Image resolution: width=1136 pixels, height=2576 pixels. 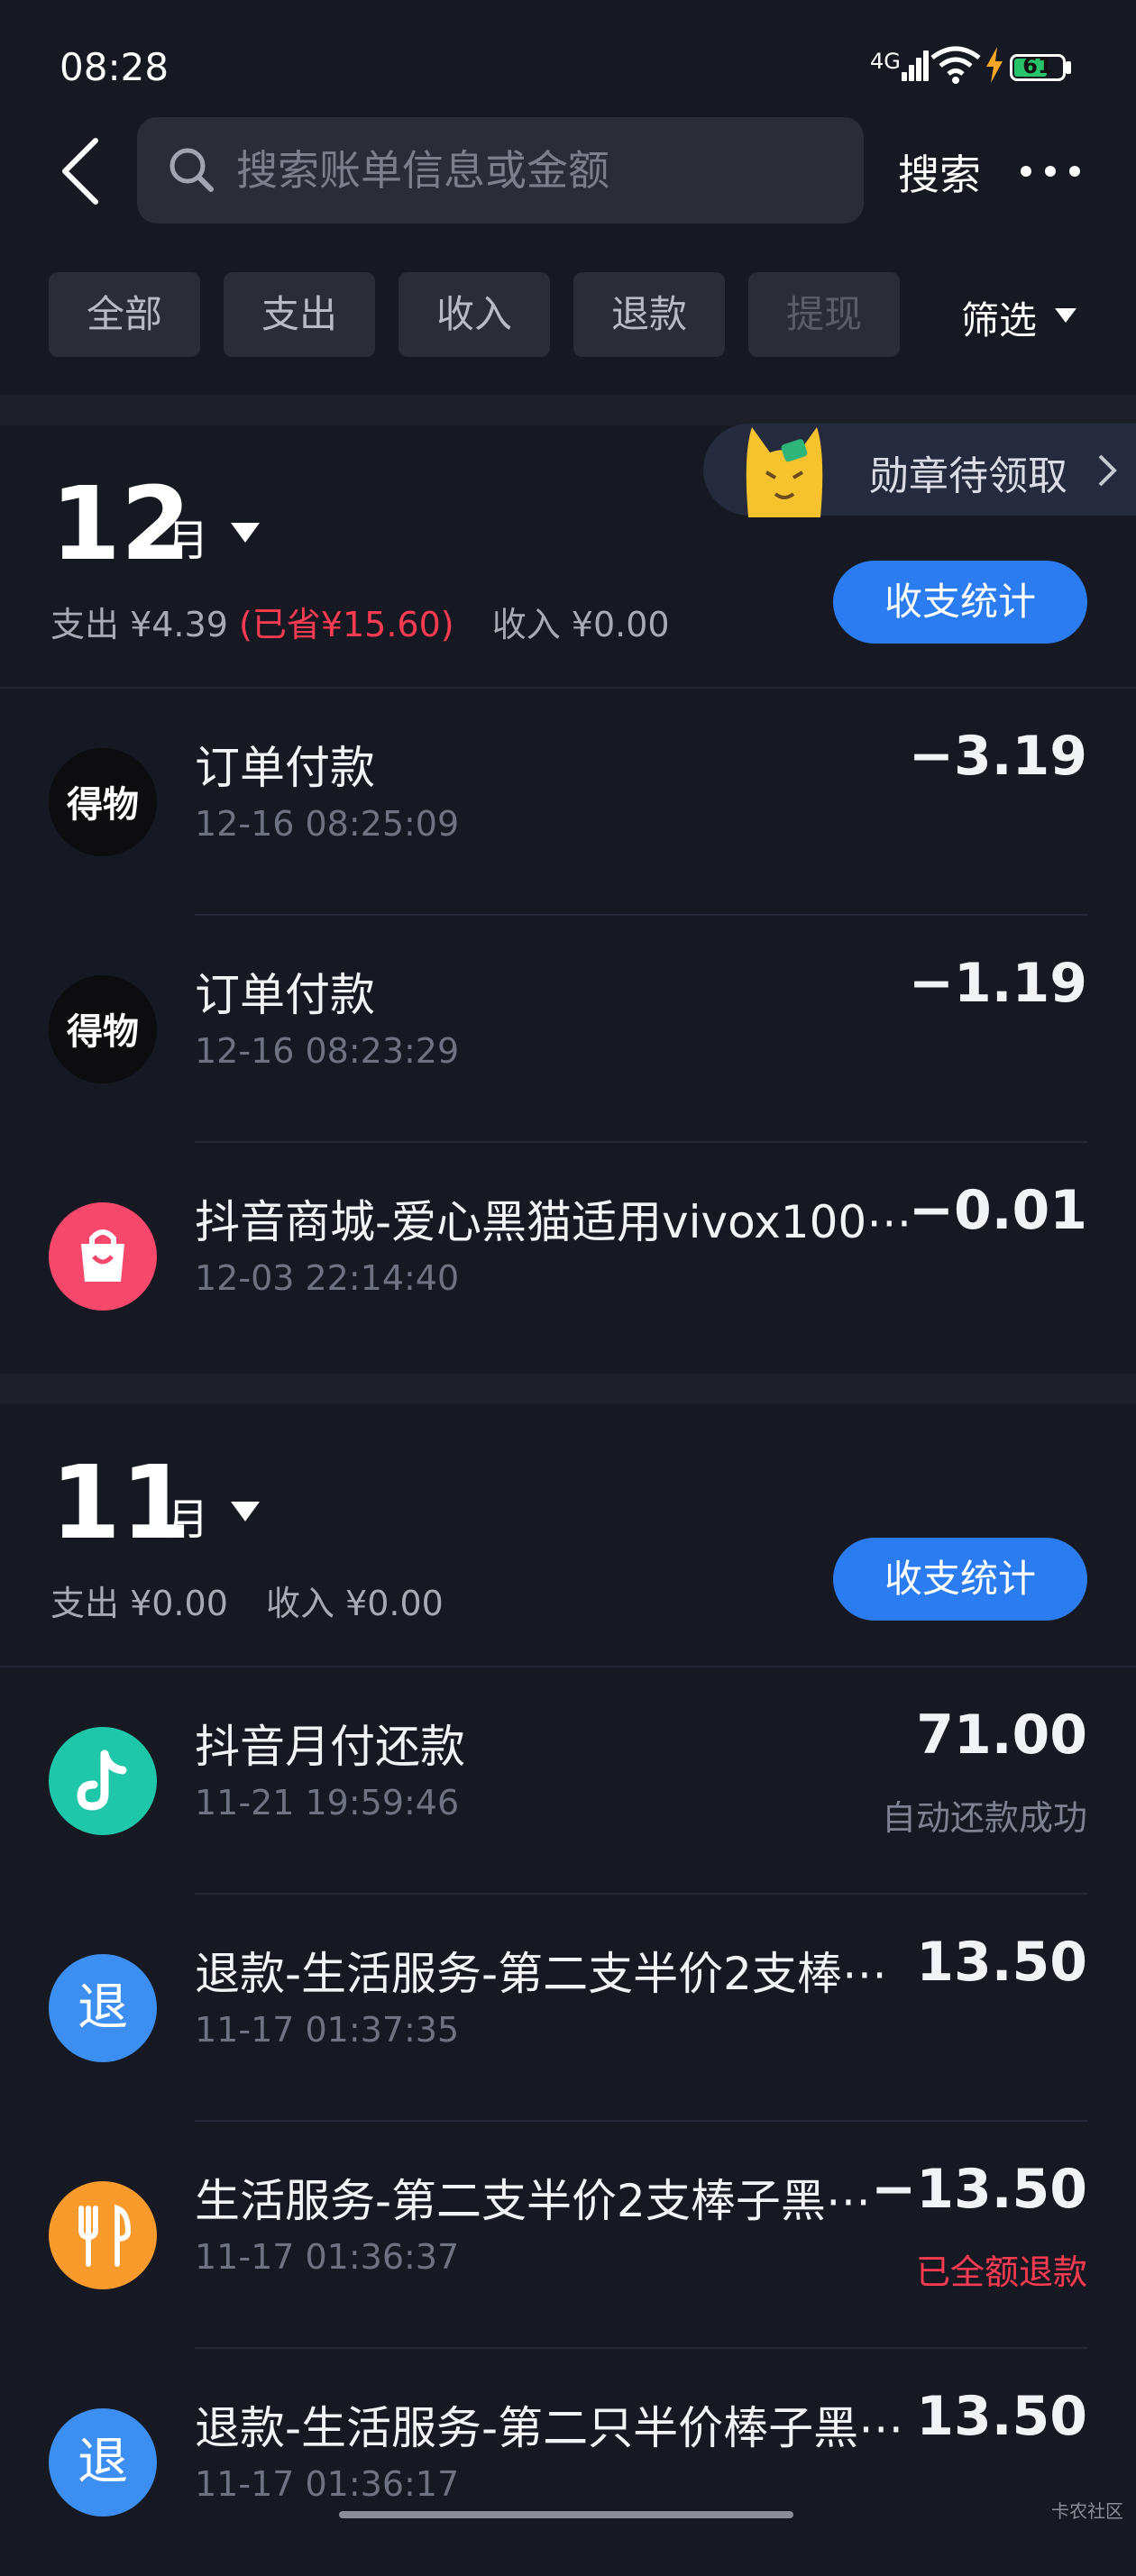 What do you see at coordinates (568, 1781) in the screenshot?
I see `transaction-row: 抖音月付还款 11-21 19:59:46 71.00 自动还款成功` at bounding box center [568, 1781].